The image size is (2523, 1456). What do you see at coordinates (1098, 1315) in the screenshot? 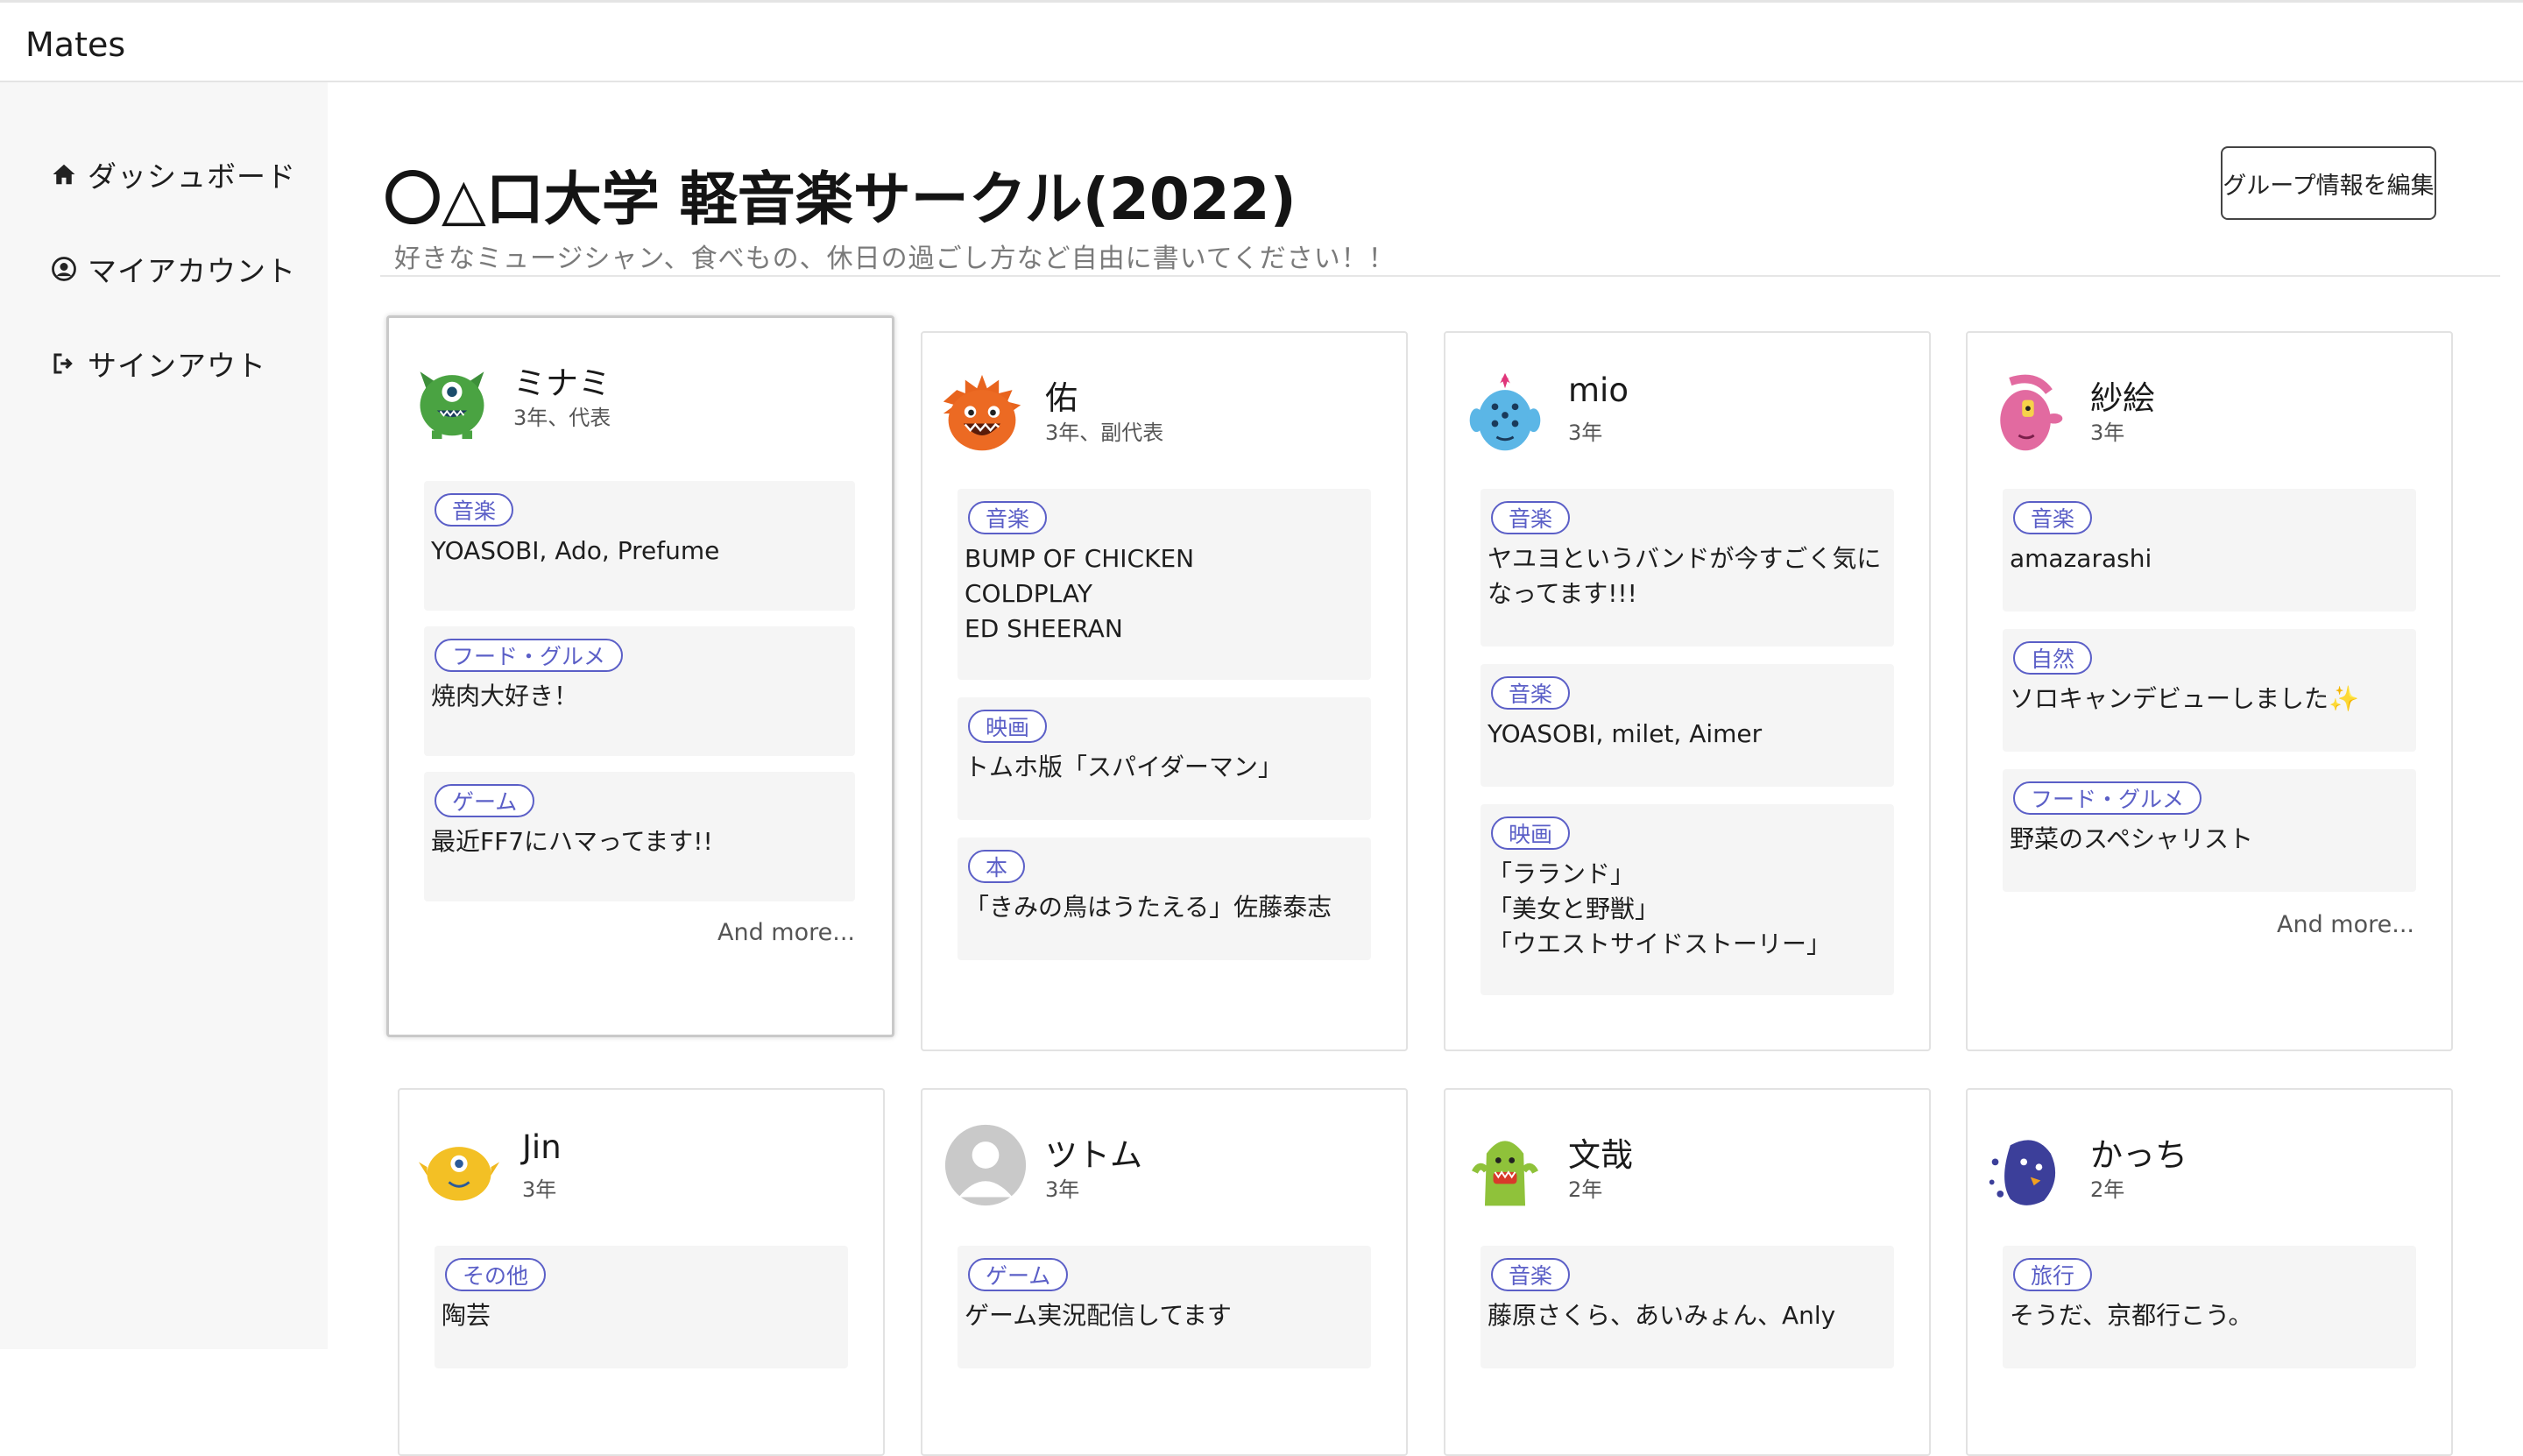
I see `interest-text: ゲーム実況配信してます` at bounding box center [1098, 1315].